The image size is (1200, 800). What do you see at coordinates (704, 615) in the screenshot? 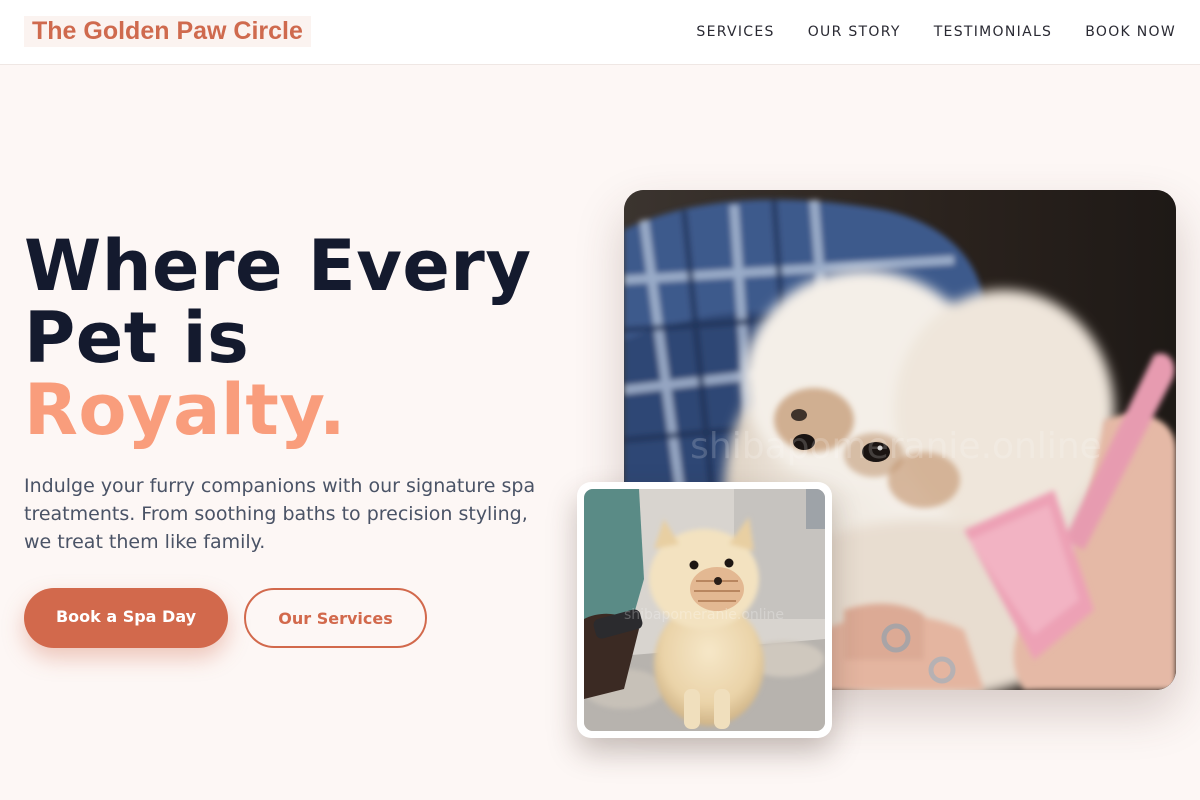
I see `secondary-photo-watermark: shibapomeranie.online` at bounding box center [704, 615].